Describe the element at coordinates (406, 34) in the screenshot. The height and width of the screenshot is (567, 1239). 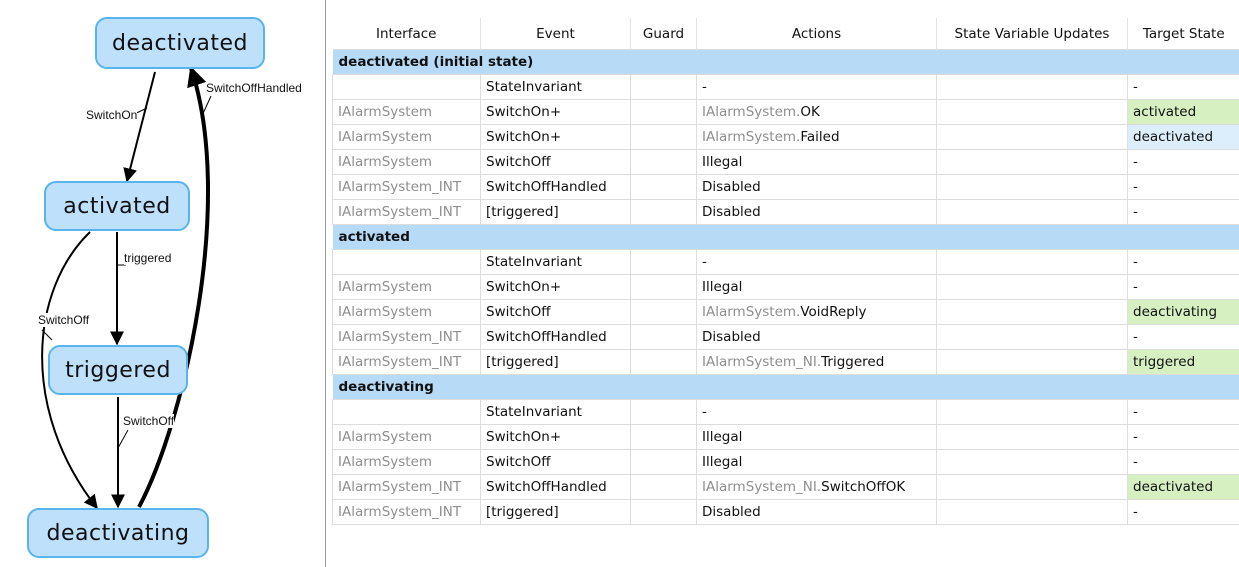
I see `column-header-interface: Interface` at that location.